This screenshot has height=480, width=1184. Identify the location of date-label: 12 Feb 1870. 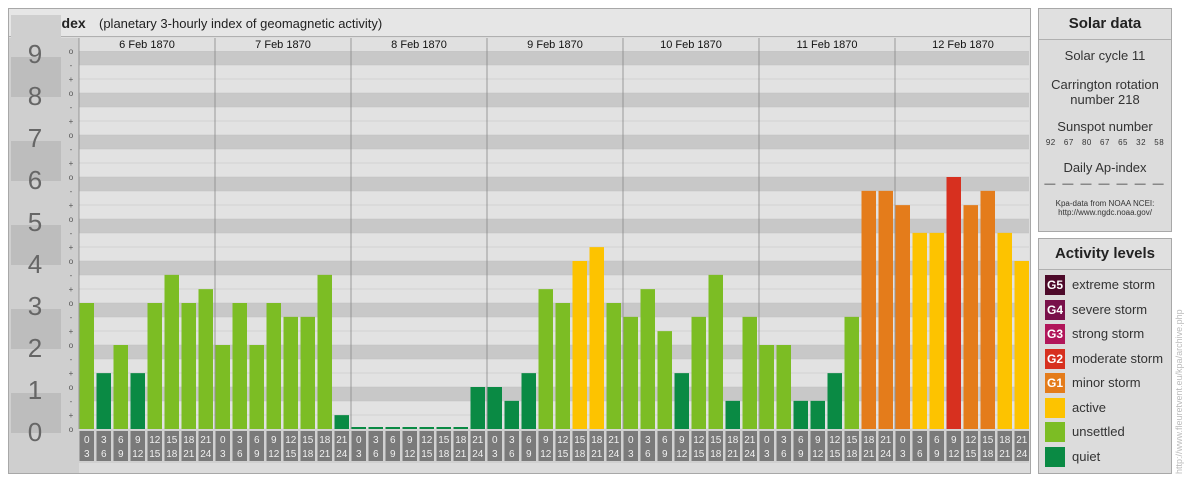
(963, 45).